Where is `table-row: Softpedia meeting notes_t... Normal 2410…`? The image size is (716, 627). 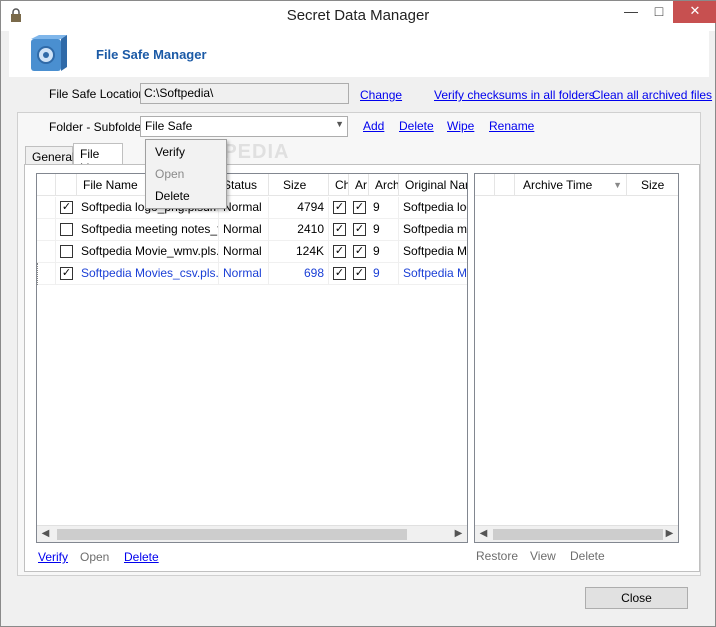 table-row: Softpedia meeting notes_t... Normal 2410… is located at coordinates (252, 230).